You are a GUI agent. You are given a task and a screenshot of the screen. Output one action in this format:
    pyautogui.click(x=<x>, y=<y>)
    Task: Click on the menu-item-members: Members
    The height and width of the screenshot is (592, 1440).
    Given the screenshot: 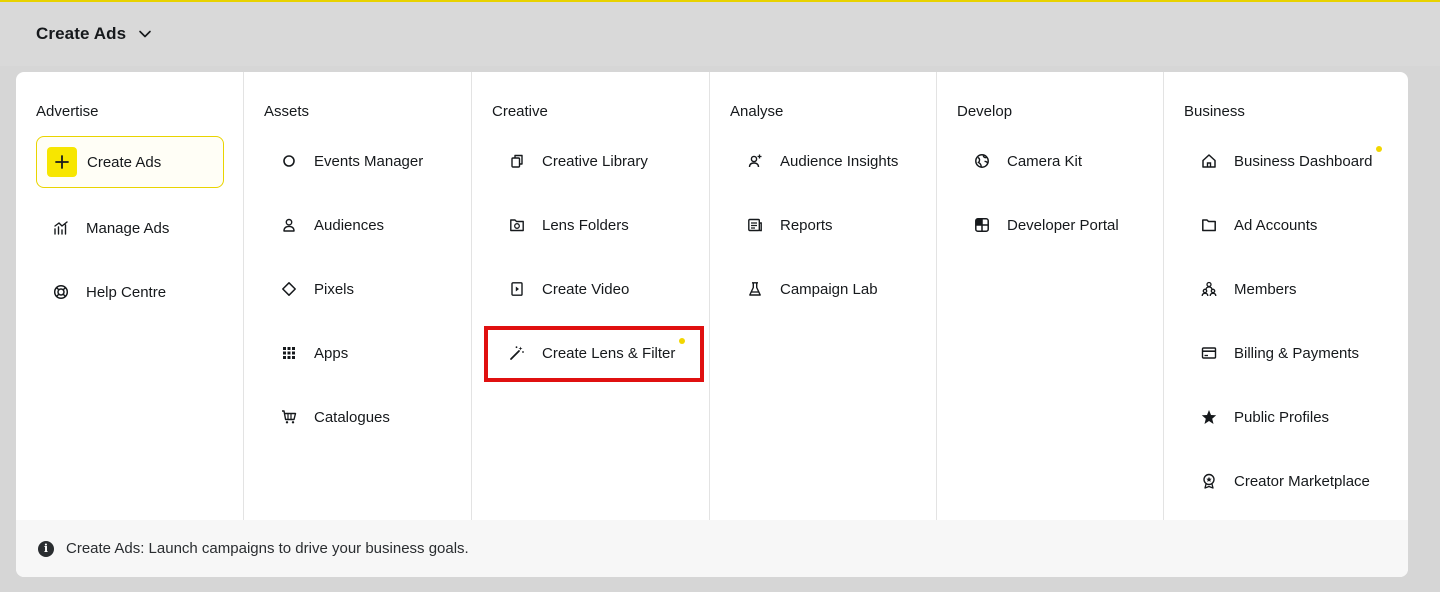 What is the action you would take?
    pyautogui.click(x=1240, y=289)
    